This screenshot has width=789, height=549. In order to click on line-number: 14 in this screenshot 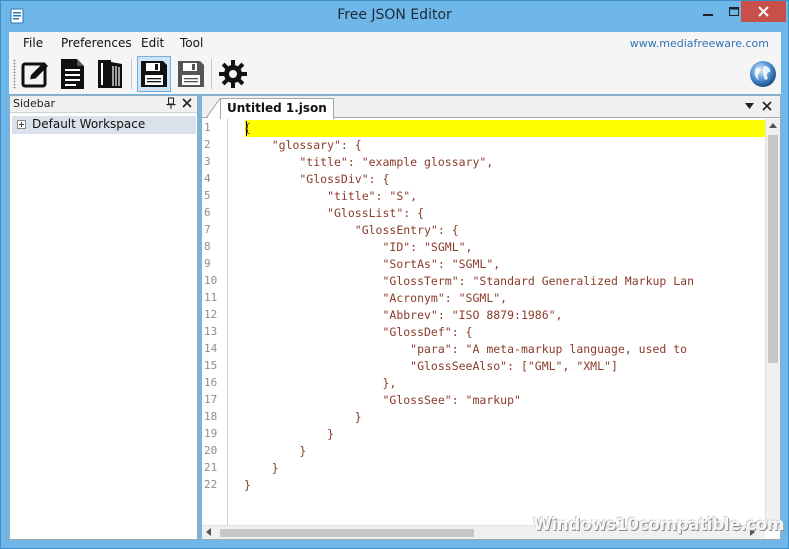, I will do `click(211, 348)`.